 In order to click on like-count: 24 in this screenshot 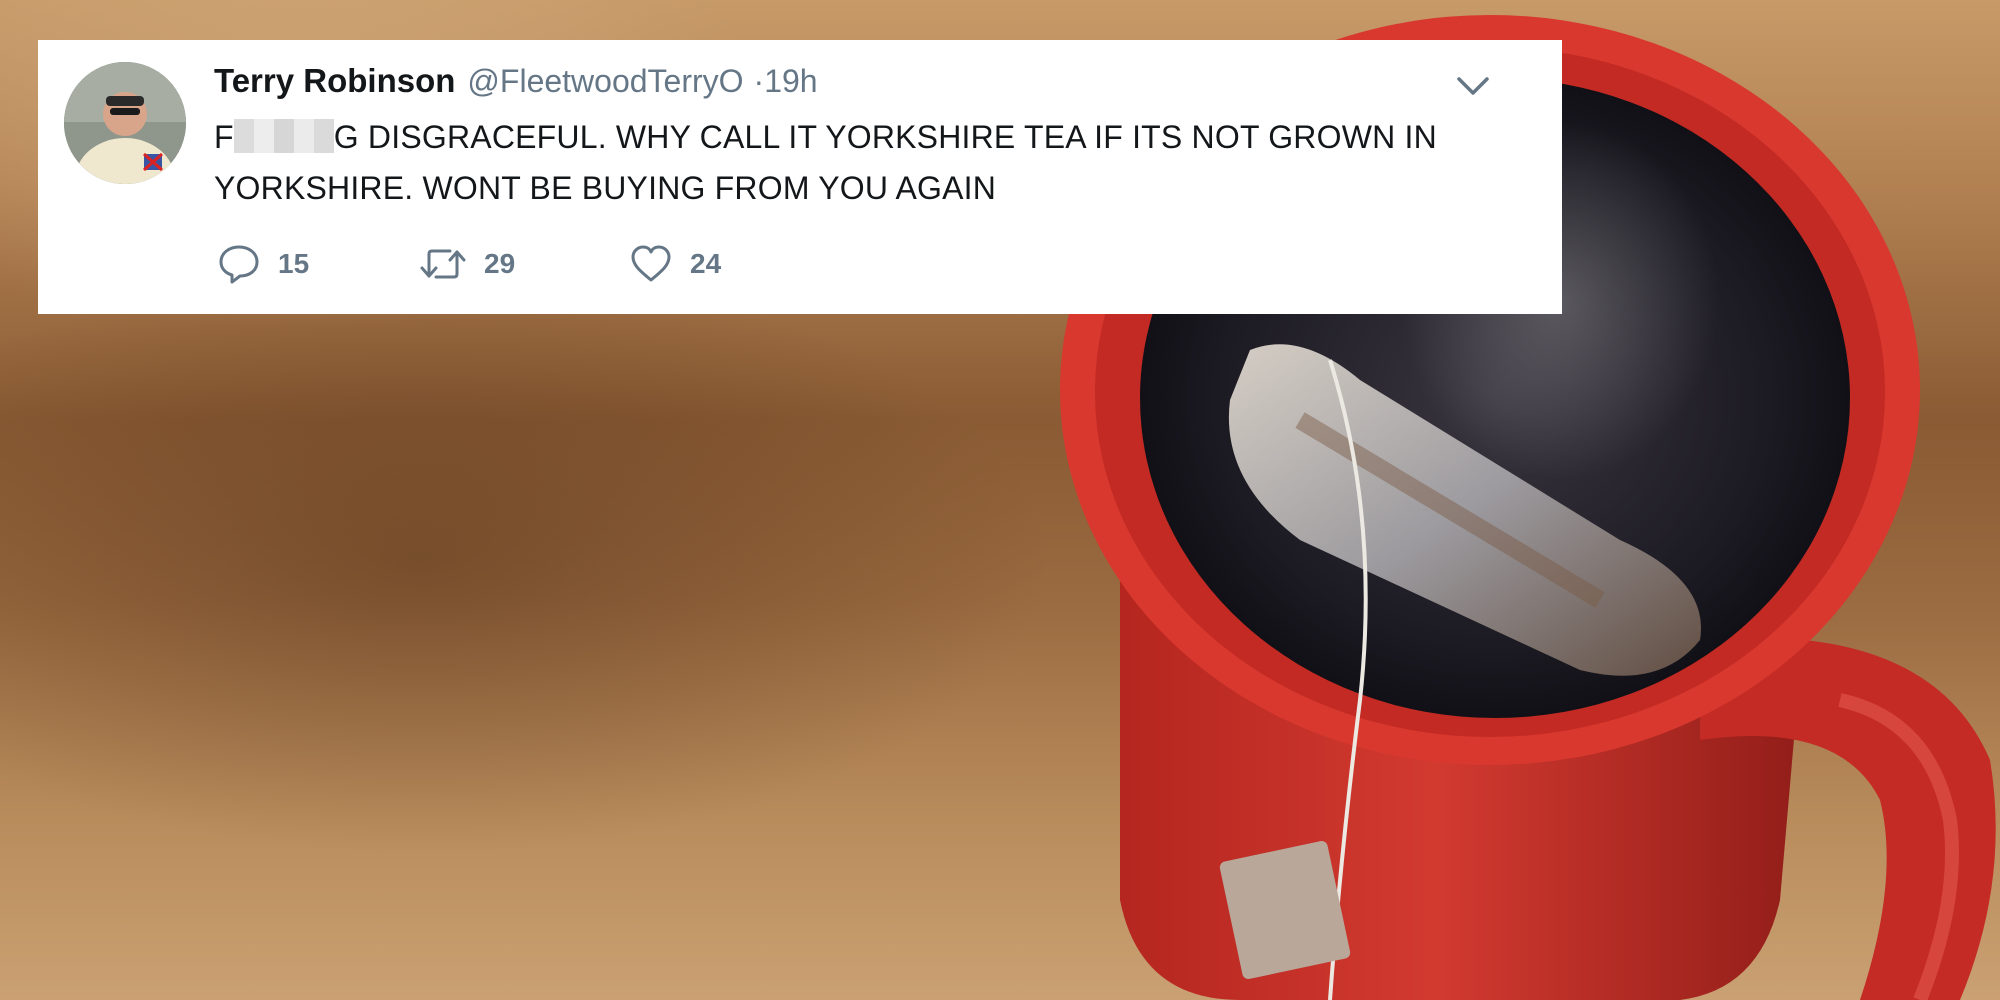, I will do `click(706, 263)`.